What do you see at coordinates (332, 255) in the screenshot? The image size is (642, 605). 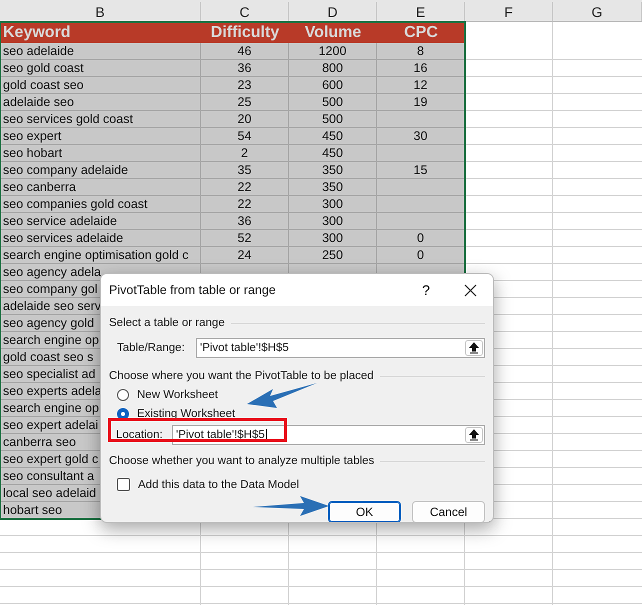 I see `table-cell: 250` at bounding box center [332, 255].